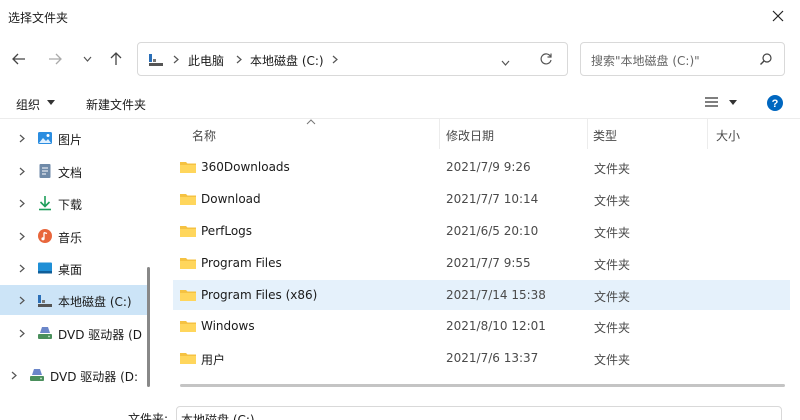  Describe the element at coordinates (778, 16) in the screenshot. I see `close-button` at that location.